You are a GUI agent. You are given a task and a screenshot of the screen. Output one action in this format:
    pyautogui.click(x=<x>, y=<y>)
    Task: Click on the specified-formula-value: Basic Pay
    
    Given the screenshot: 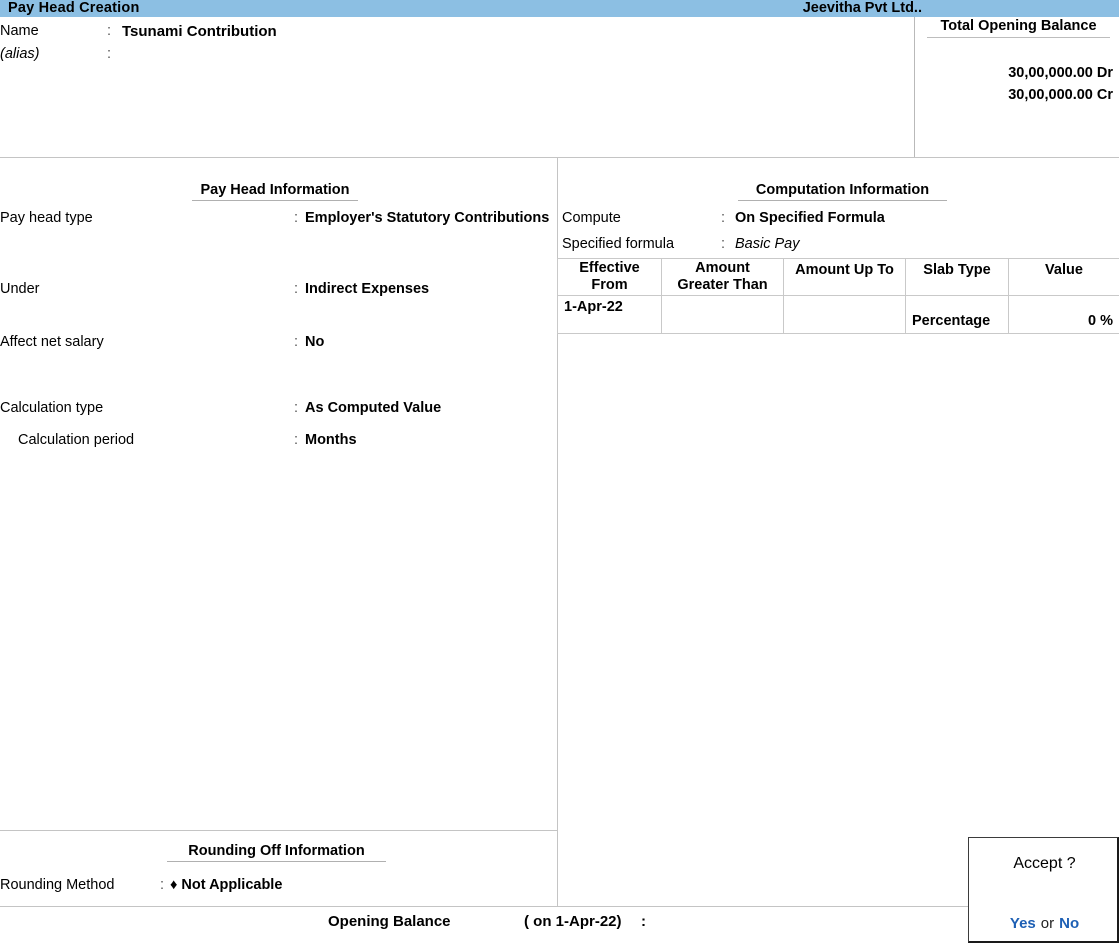 What is the action you would take?
    pyautogui.click(x=767, y=244)
    